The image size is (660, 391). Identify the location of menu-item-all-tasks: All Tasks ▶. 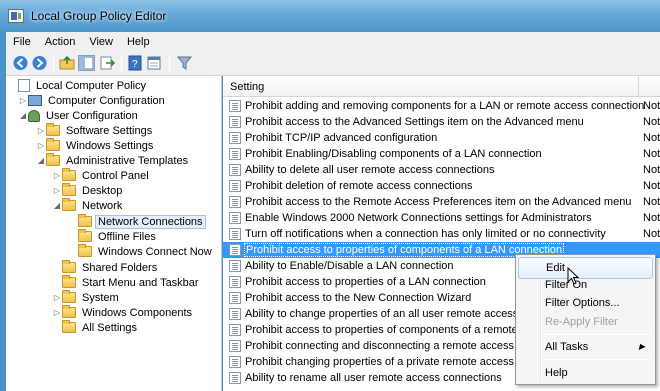
(585, 348).